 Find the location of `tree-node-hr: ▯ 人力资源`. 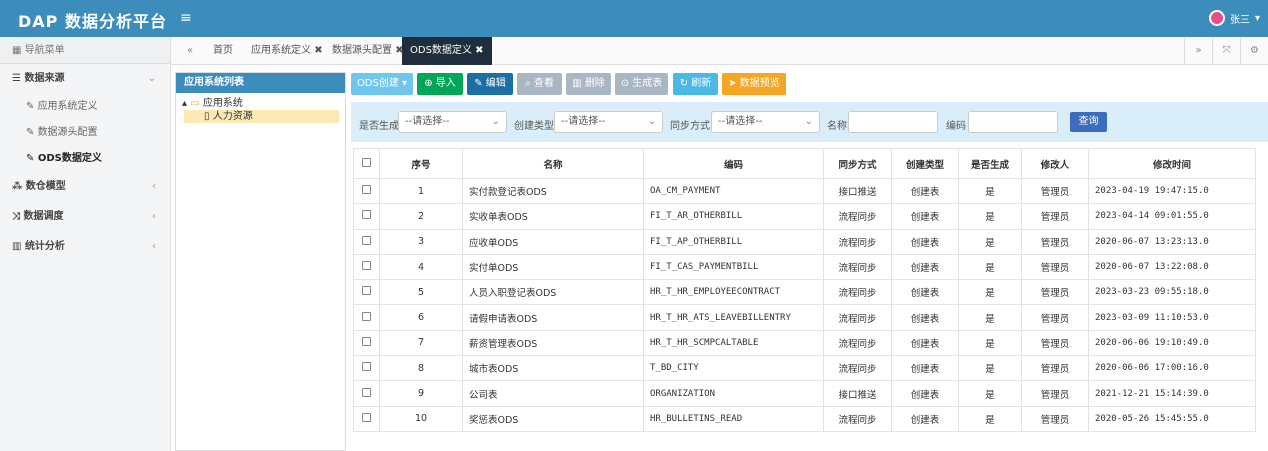

tree-node-hr: ▯ 人力资源 is located at coordinates (261, 116).